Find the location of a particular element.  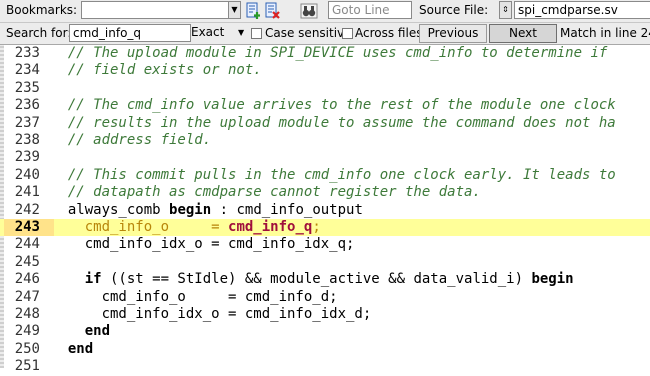

search-match: cmd_info_q is located at coordinates (270, 227).